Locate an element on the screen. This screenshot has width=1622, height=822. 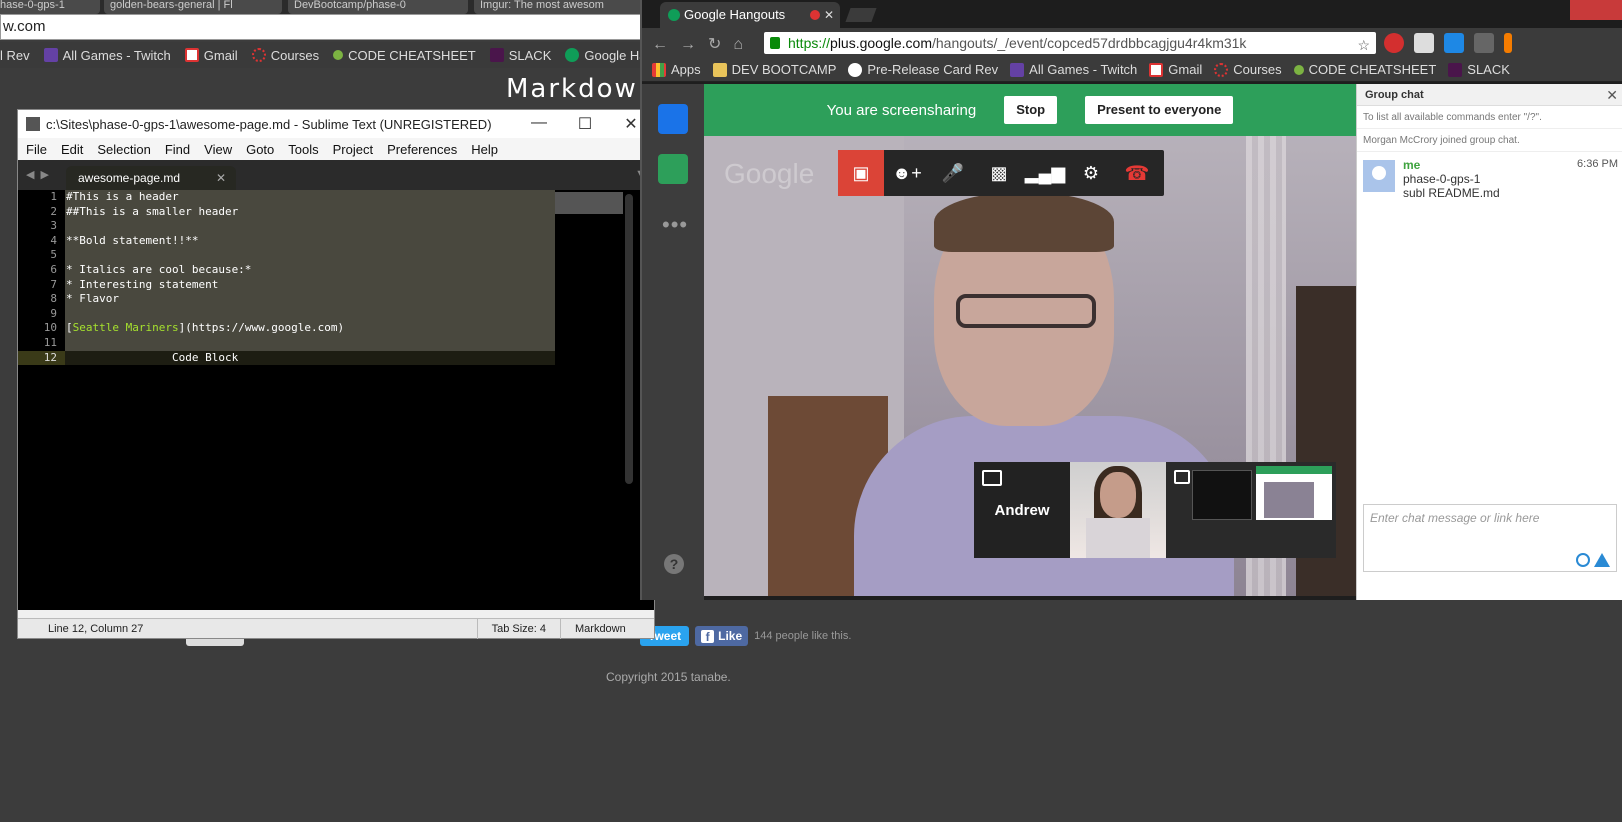
bg-bookmark: All Games - Twitch is located at coordinates (107, 55).